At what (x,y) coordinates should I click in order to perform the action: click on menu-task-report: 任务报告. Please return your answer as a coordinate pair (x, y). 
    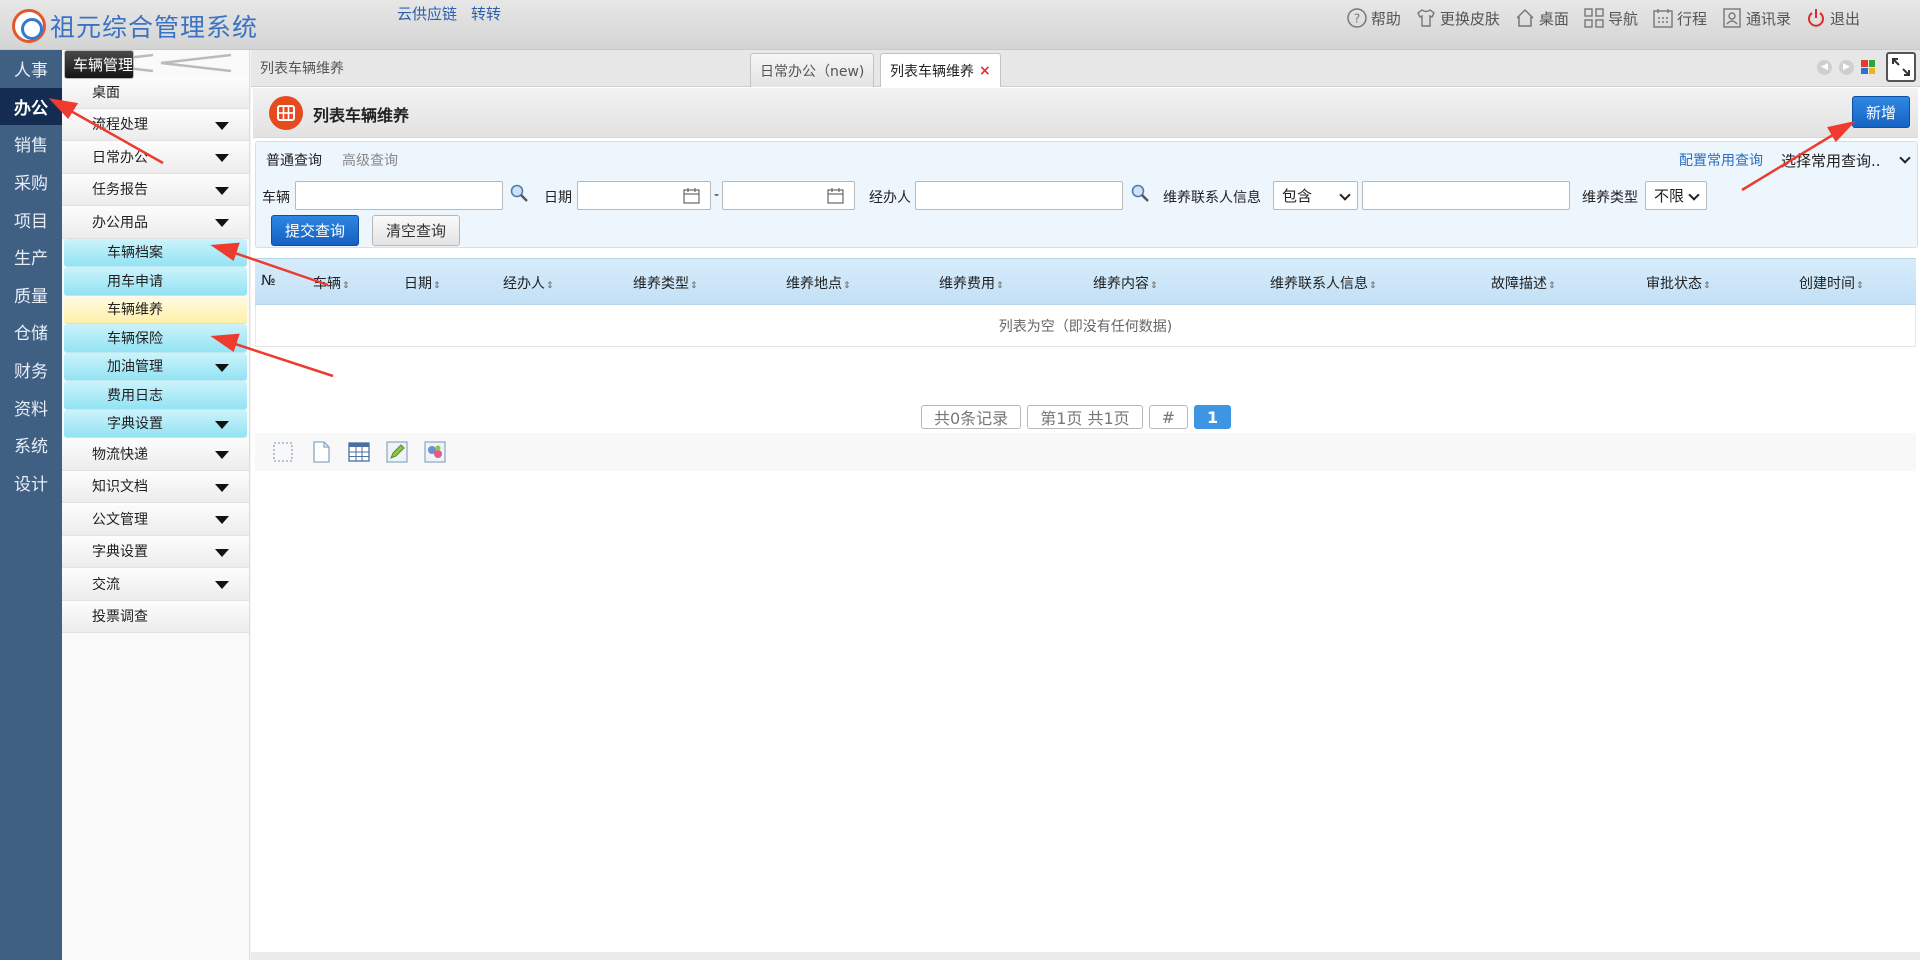
    Looking at the image, I should click on (155, 189).